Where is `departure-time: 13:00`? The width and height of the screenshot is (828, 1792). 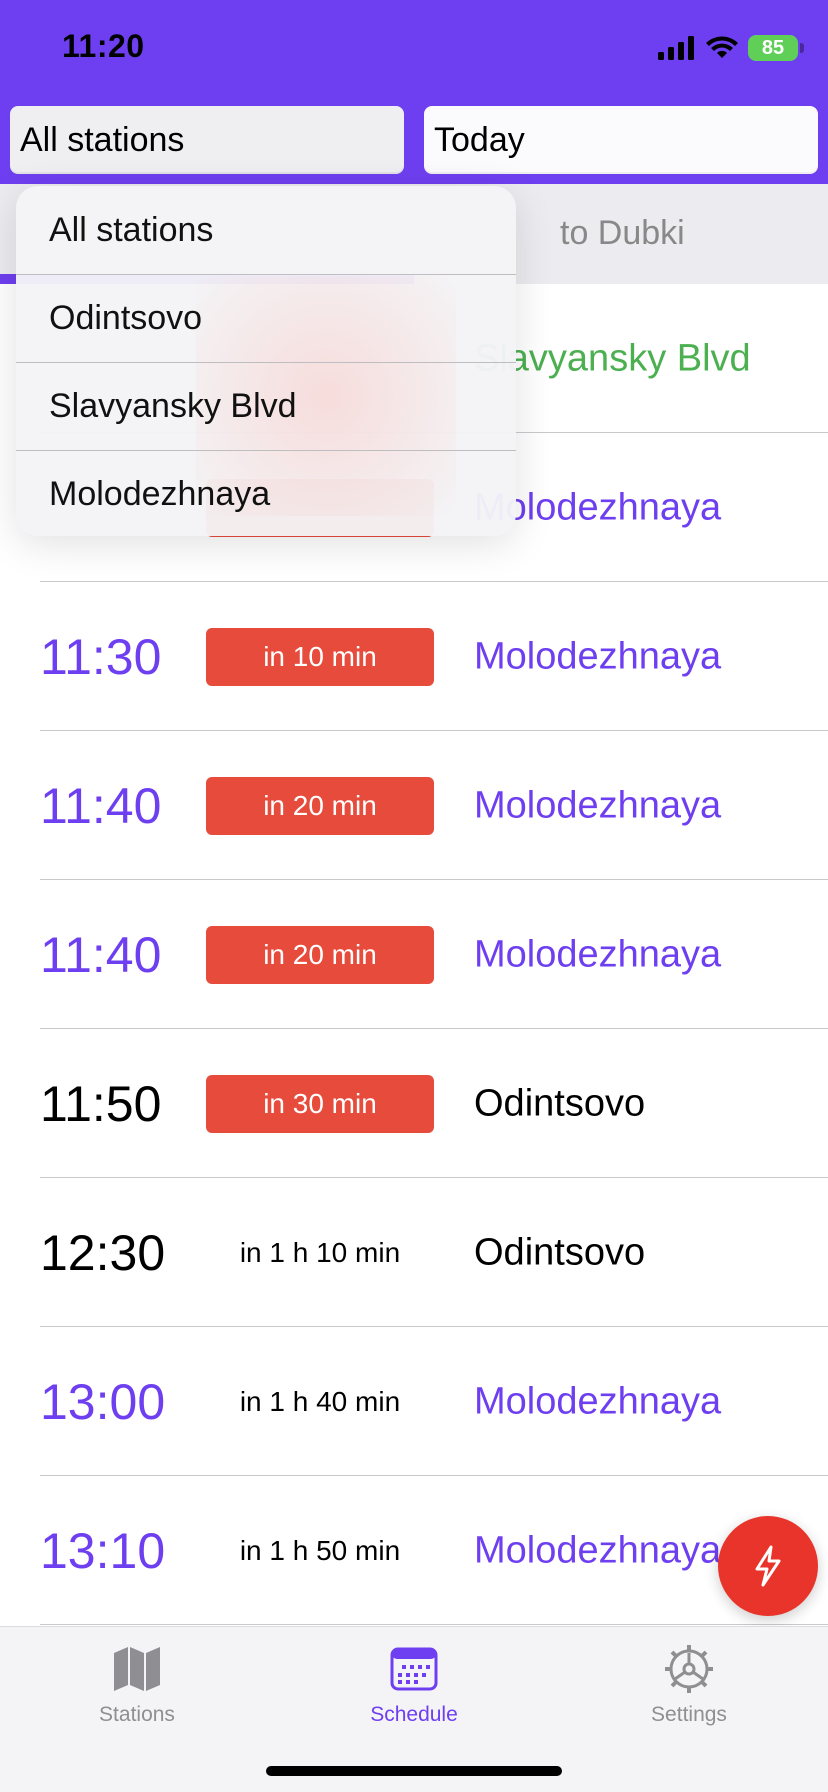 departure-time: 13:00 is located at coordinates (103, 1401).